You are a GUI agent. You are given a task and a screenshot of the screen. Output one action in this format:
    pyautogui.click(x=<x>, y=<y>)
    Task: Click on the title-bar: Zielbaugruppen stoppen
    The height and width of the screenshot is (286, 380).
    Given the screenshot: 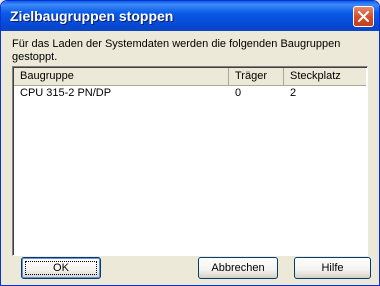 What is the action you would take?
    pyautogui.click(x=190, y=16)
    